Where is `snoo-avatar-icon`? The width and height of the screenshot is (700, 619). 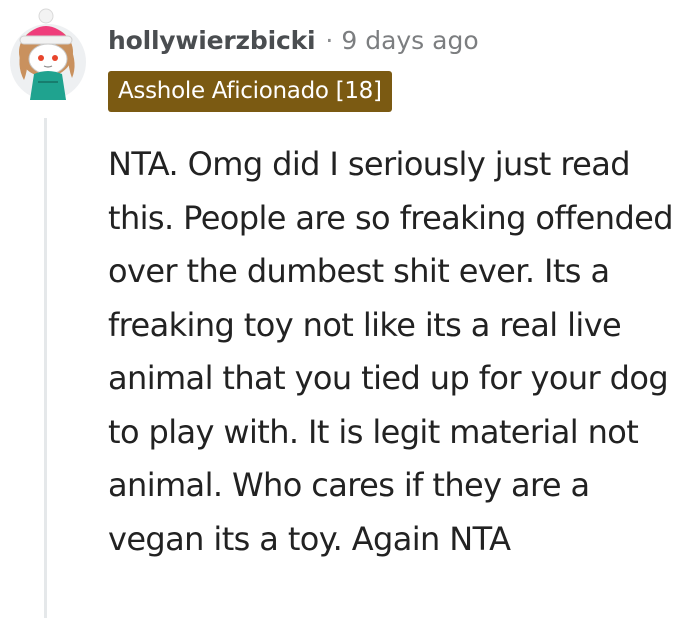
snoo-avatar-icon is located at coordinates (48, 54).